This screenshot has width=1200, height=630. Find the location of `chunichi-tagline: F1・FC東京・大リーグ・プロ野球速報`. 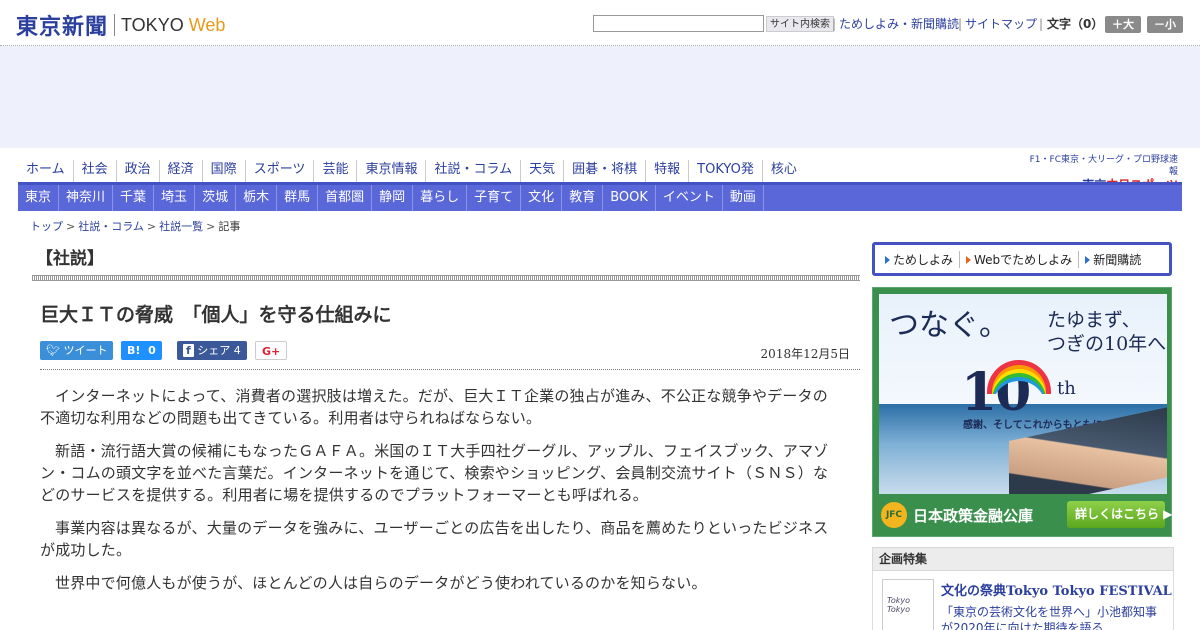

chunichi-tagline: F1・FC東京・大リーグ・プロ野球速報 is located at coordinates (1103, 166).